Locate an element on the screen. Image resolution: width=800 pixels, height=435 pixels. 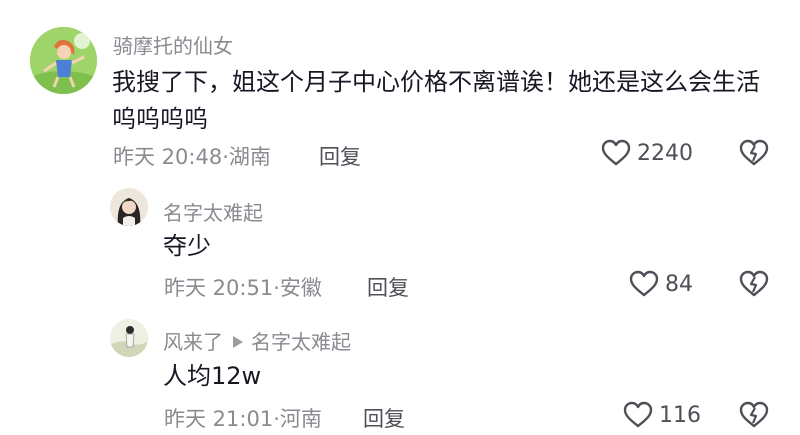
reply-author-line: 风来了 名字太难起 is located at coordinates (257, 340).